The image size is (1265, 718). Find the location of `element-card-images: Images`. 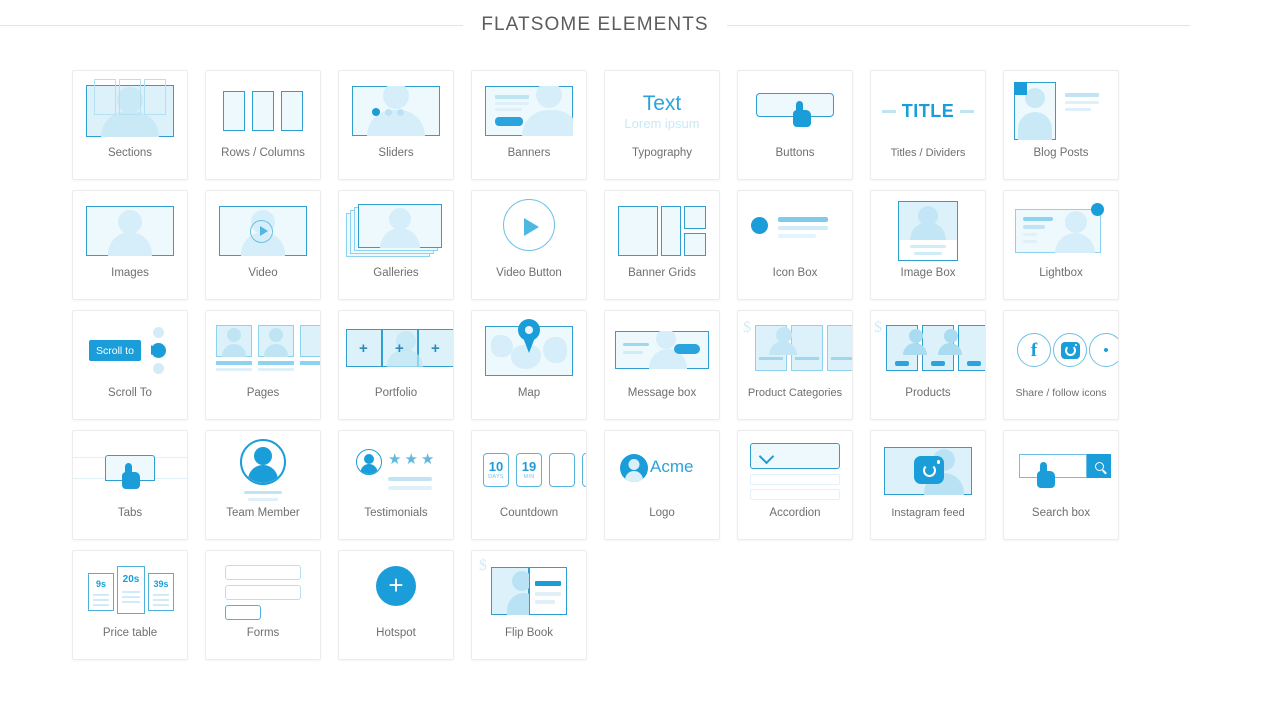

element-card-images: Images is located at coordinates (130, 245).